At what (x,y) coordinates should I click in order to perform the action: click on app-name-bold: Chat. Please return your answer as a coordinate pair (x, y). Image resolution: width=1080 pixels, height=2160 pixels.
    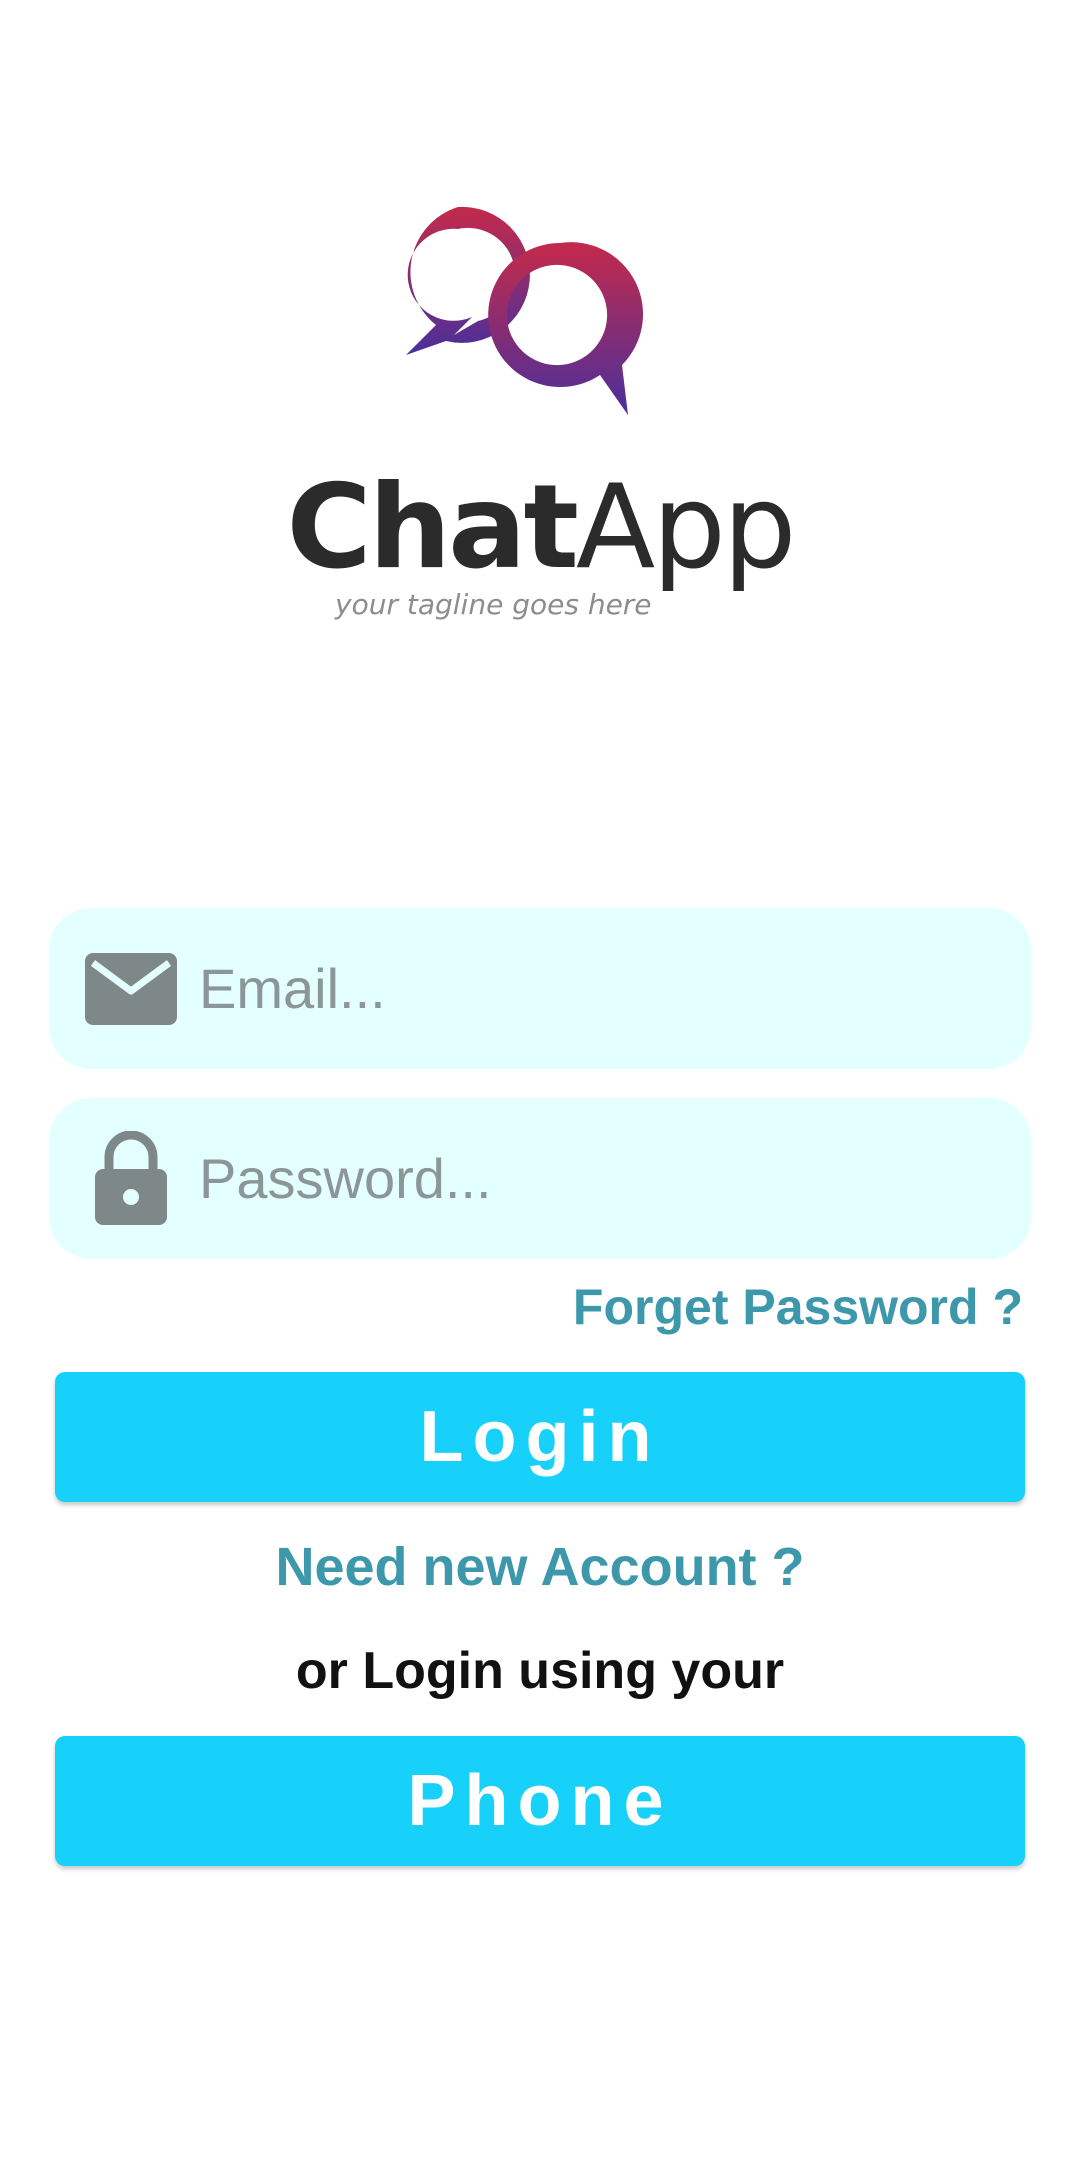
    Looking at the image, I should click on (432, 527).